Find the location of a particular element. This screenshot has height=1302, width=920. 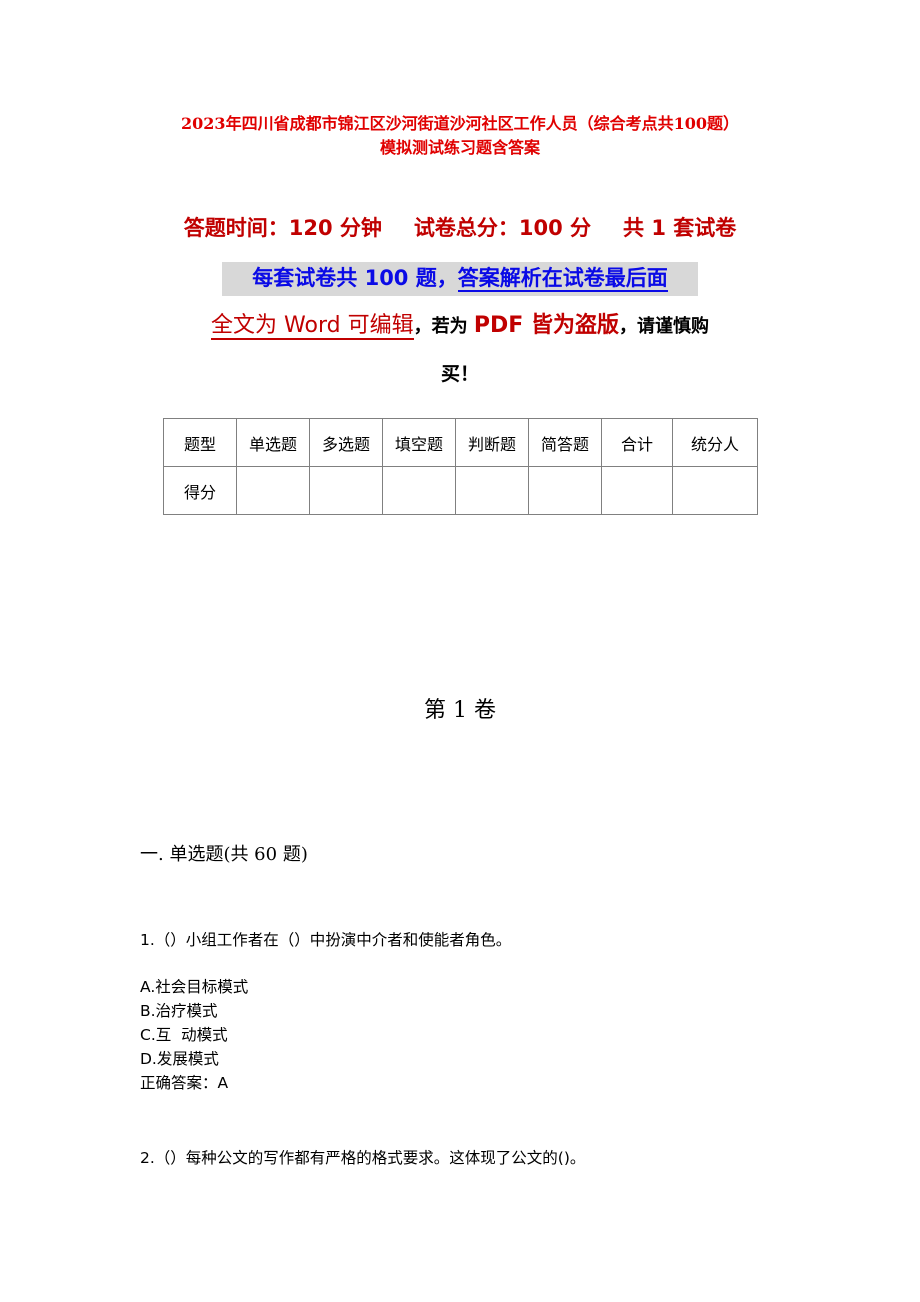

answer-location-link: 答案解析在试卷最后面 is located at coordinates (562, 279).